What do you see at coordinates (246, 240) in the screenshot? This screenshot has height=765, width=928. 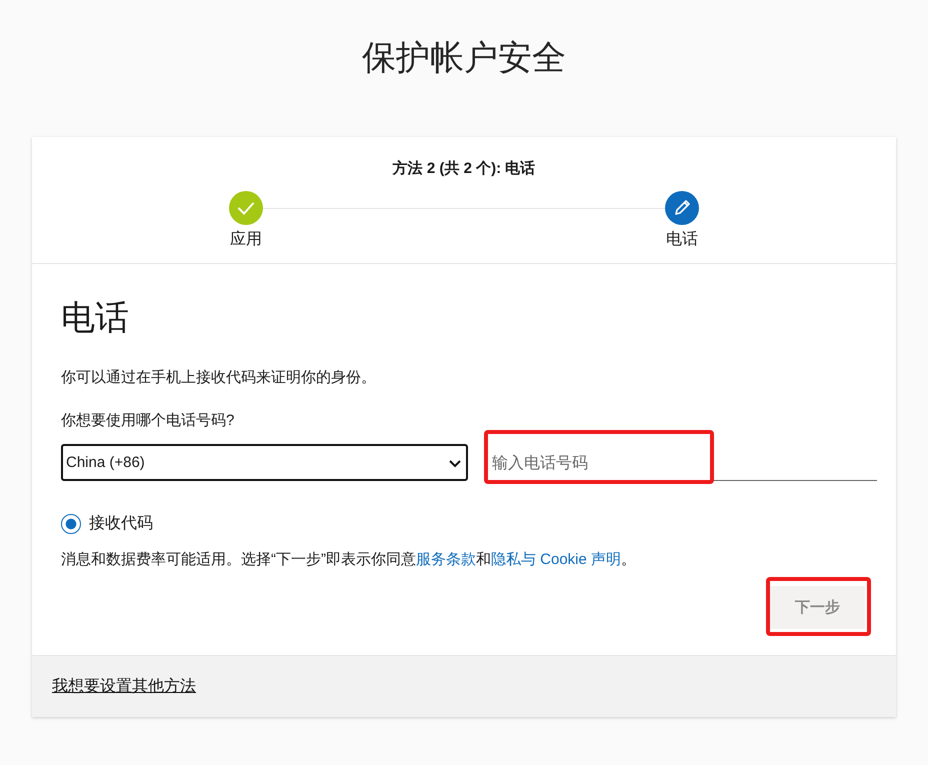 I see `step-label: 应用` at bounding box center [246, 240].